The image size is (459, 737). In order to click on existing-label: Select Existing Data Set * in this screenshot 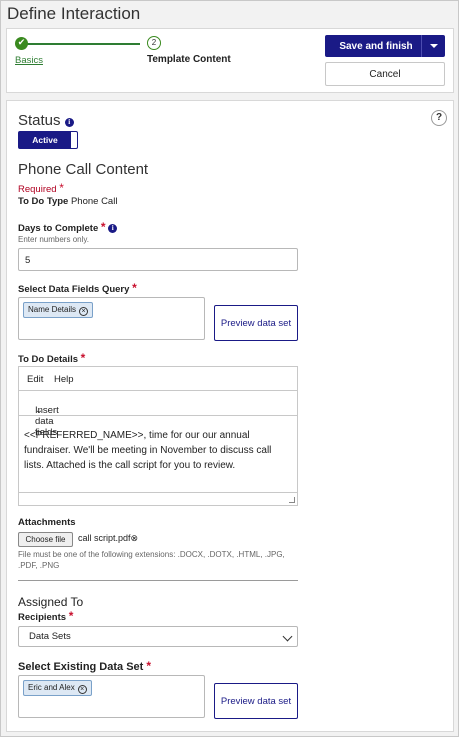, I will do `click(84, 666)`.